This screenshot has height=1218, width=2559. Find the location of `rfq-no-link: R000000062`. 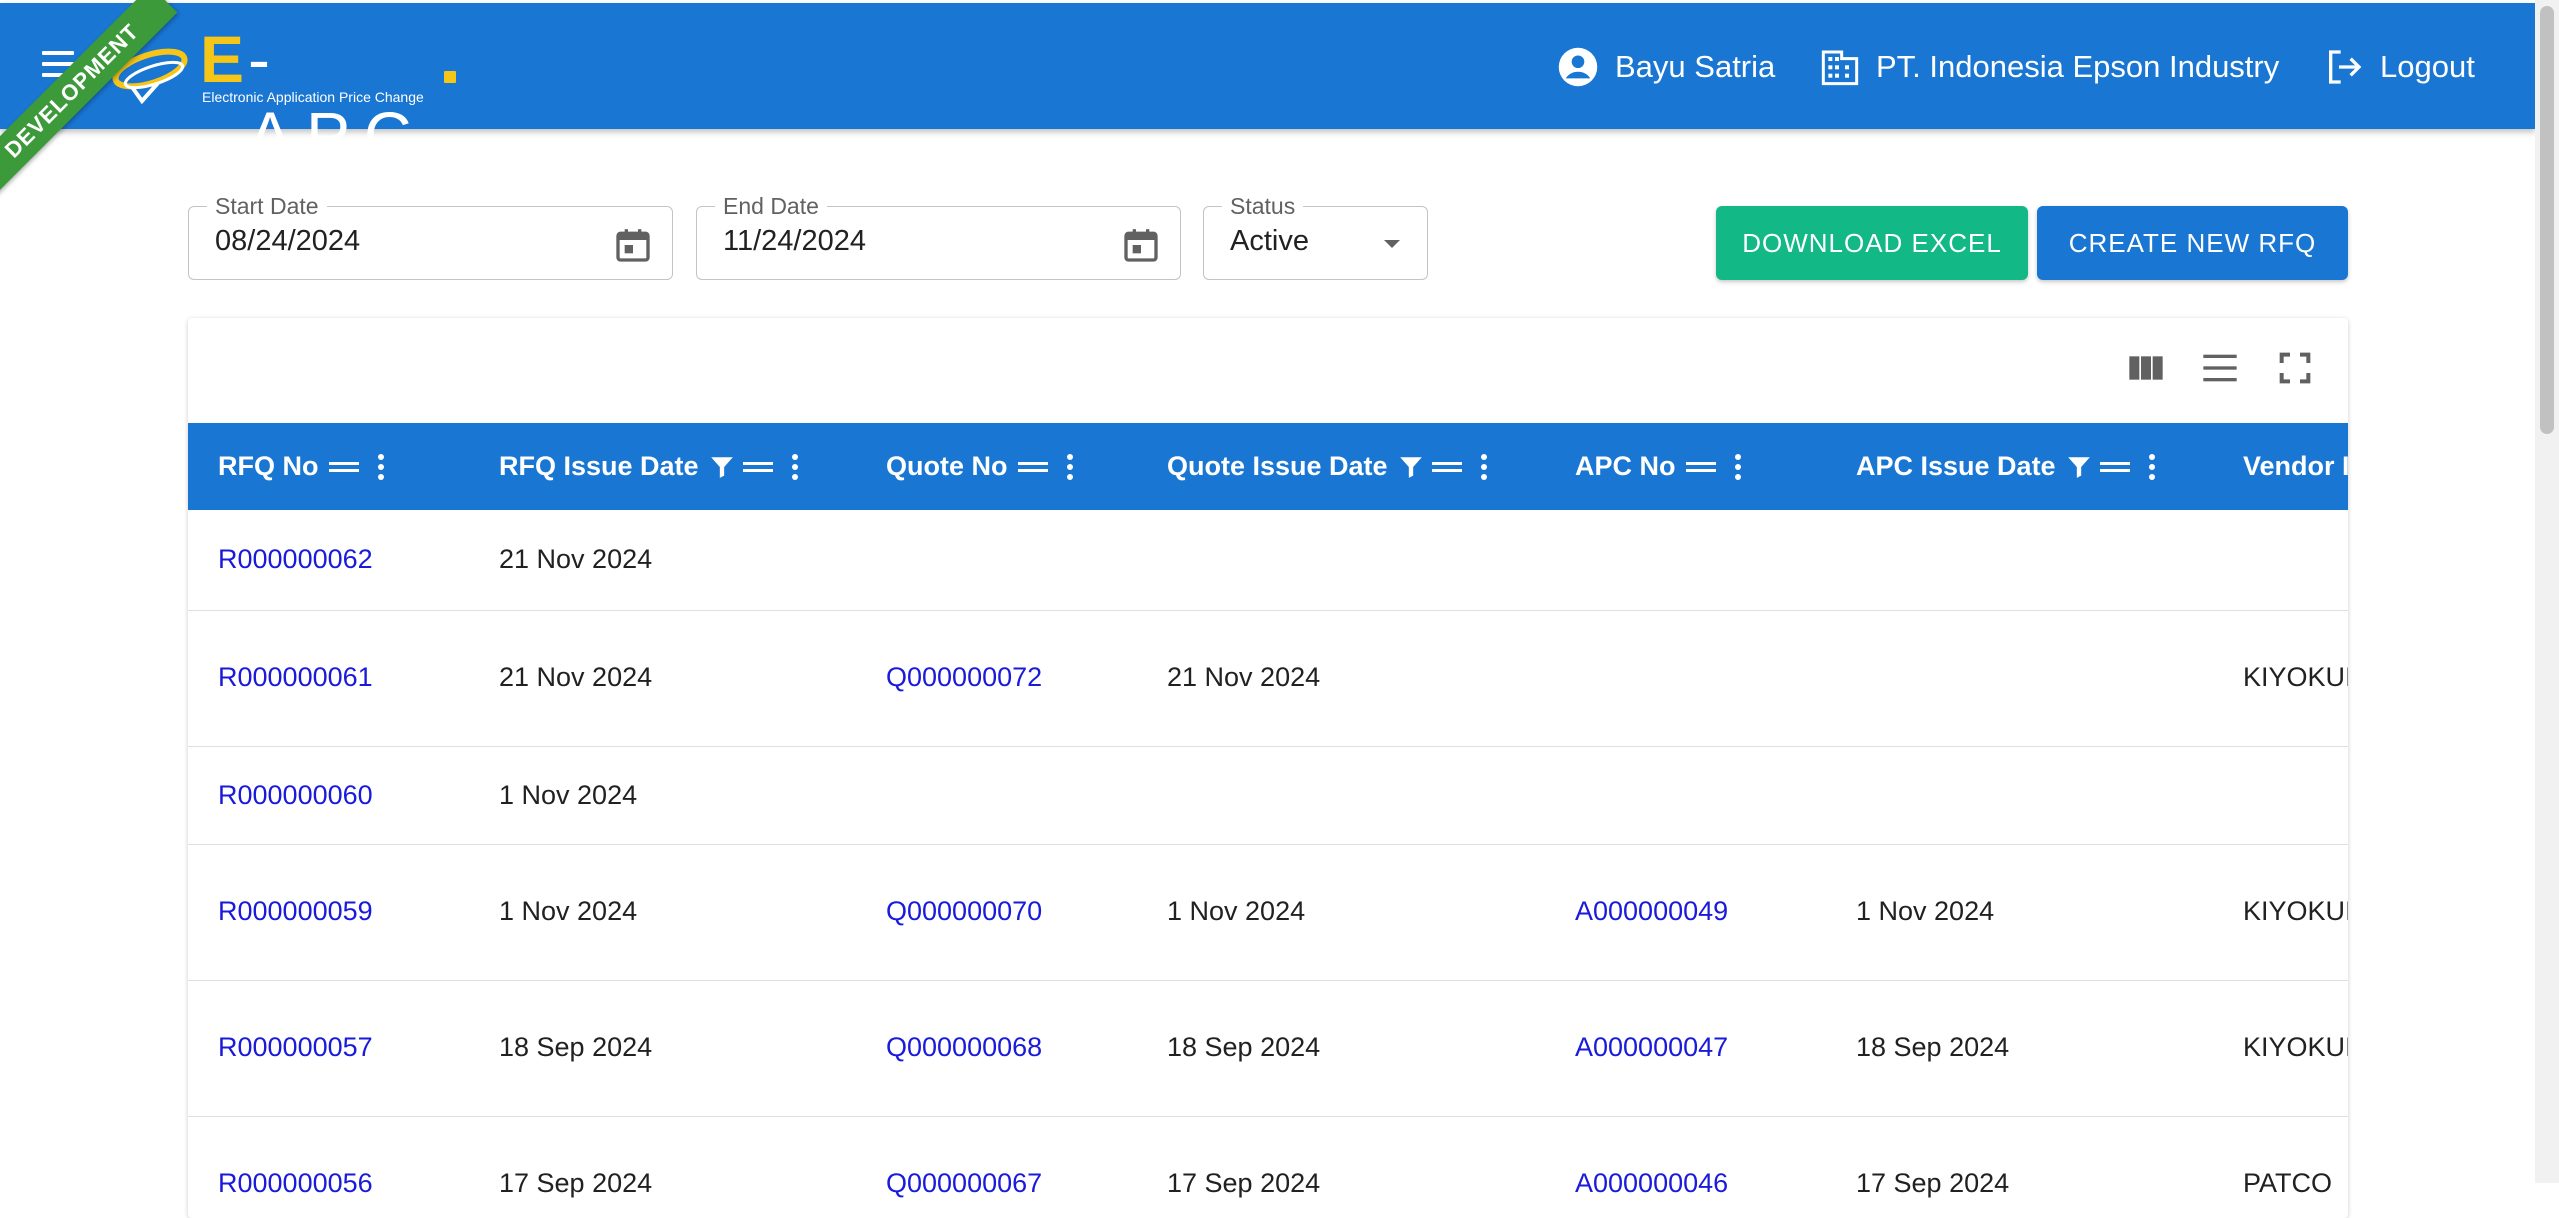

rfq-no-link: R000000062 is located at coordinates (295, 559).